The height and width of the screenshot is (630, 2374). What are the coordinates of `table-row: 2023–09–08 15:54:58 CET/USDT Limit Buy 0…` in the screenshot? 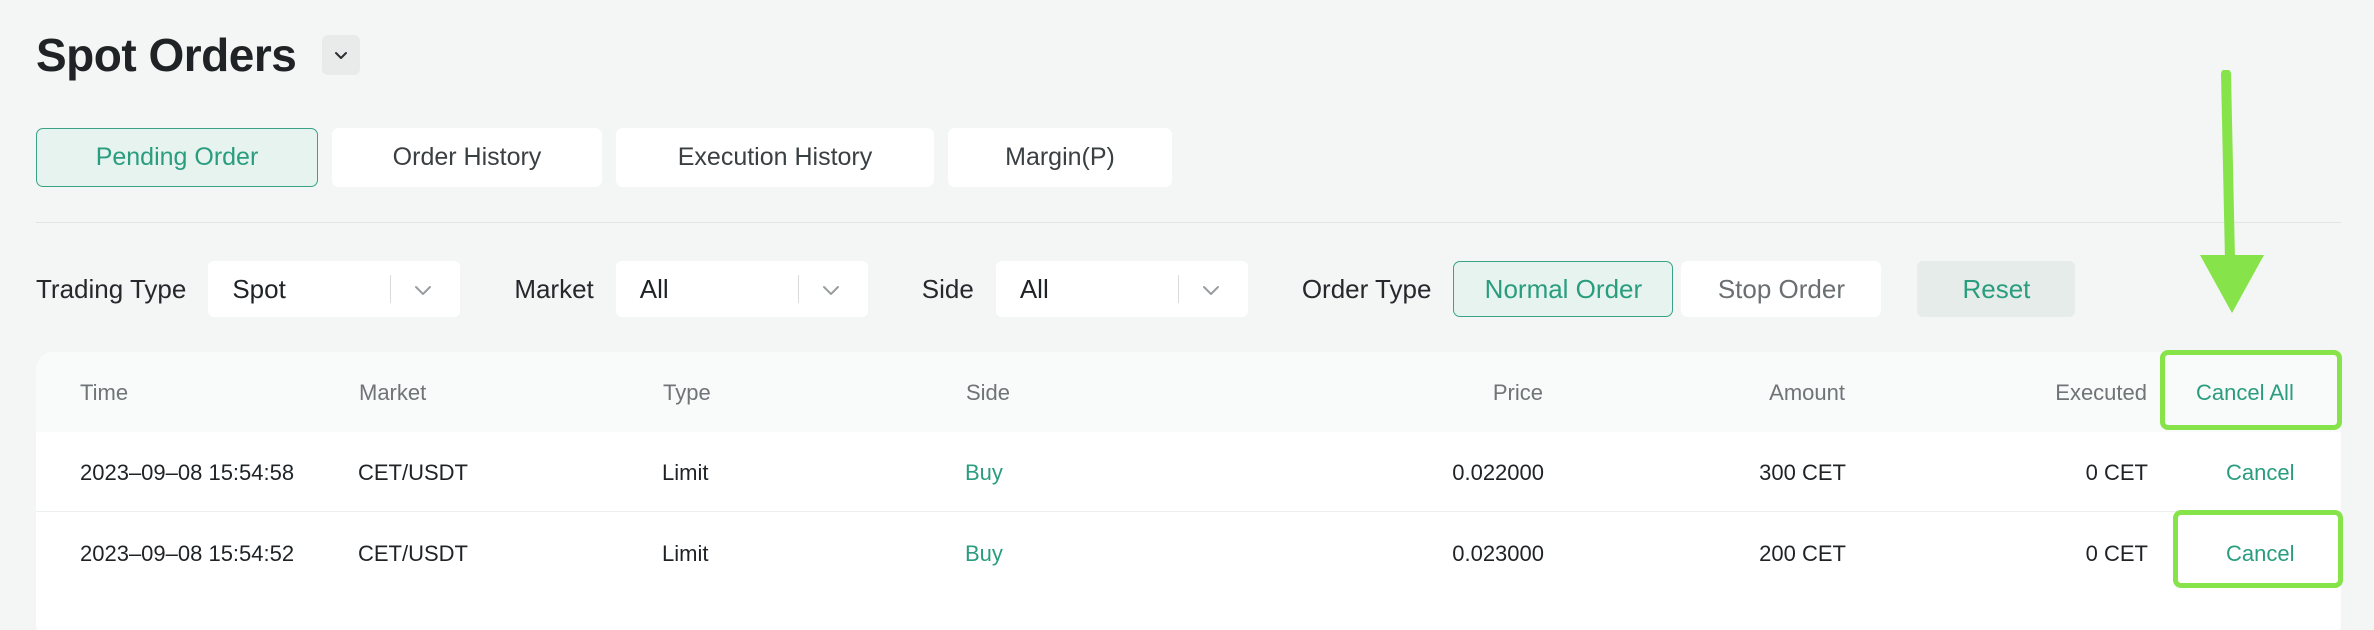 It's located at (1188, 472).